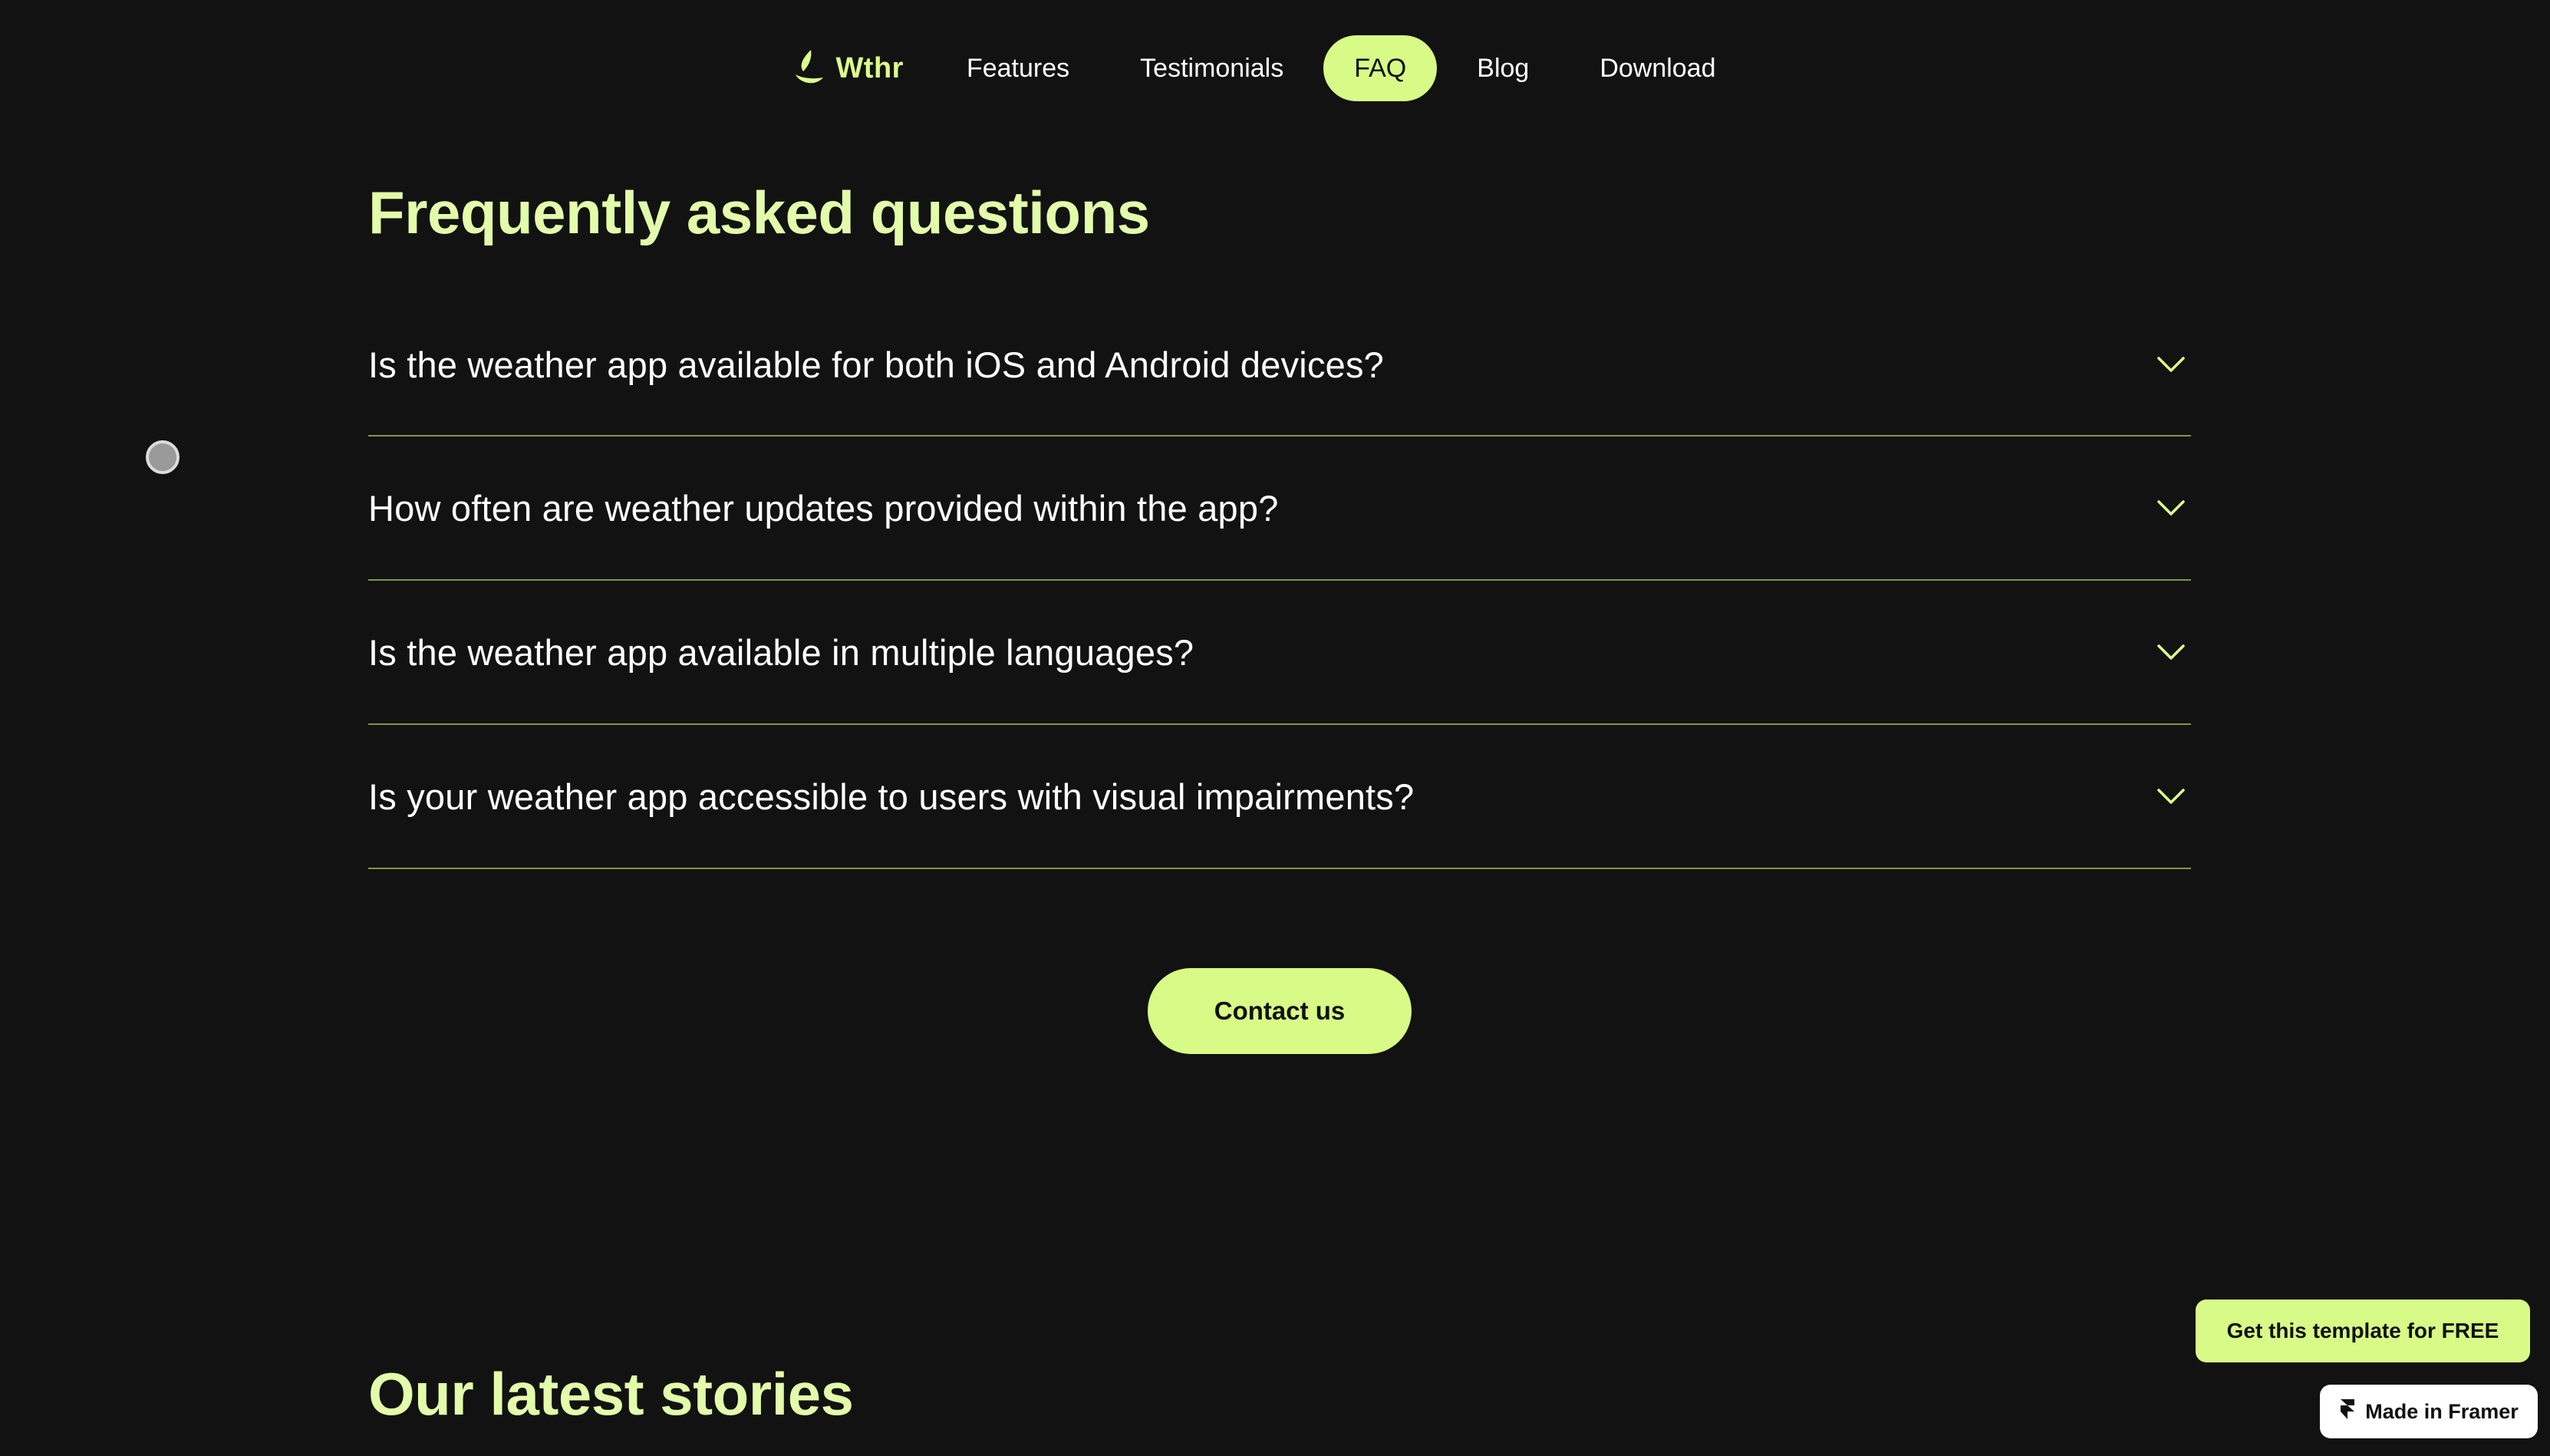 The width and height of the screenshot is (2550, 1456). I want to click on framer-logo-icon, so click(2347, 1412).